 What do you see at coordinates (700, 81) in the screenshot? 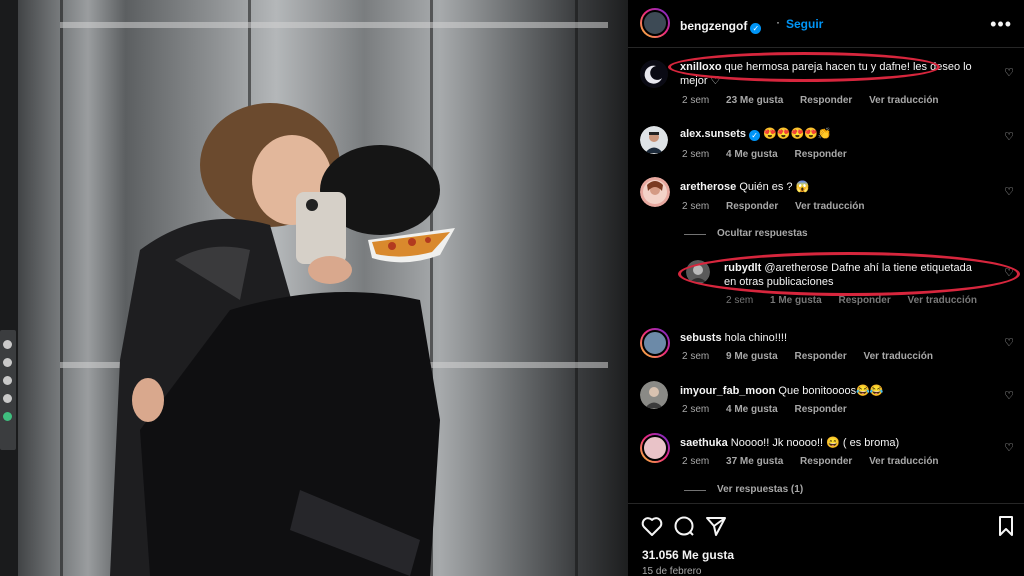
I see `comment-text-cont: mejor ♡` at bounding box center [700, 81].